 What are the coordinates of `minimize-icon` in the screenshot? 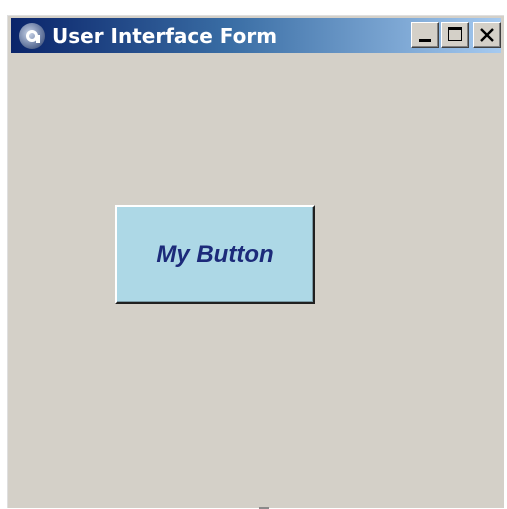 It's located at (425, 40).